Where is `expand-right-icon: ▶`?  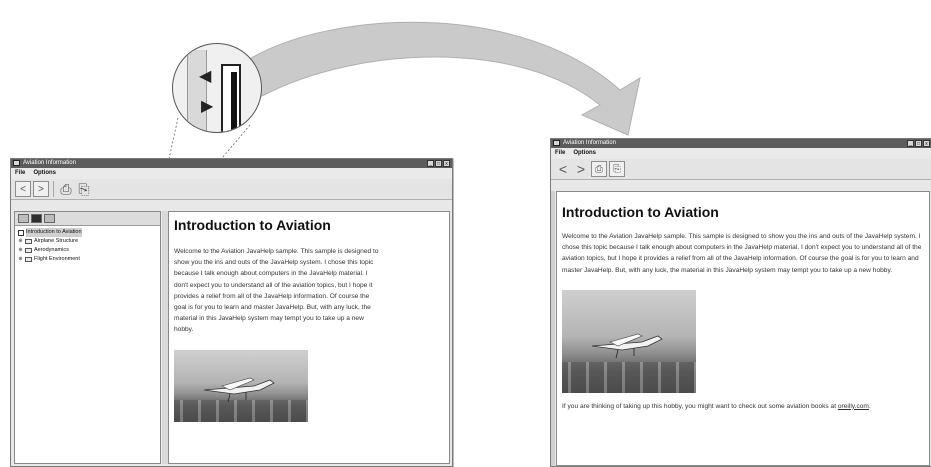 expand-right-icon: ▶ is located at coordinates (207, 106).